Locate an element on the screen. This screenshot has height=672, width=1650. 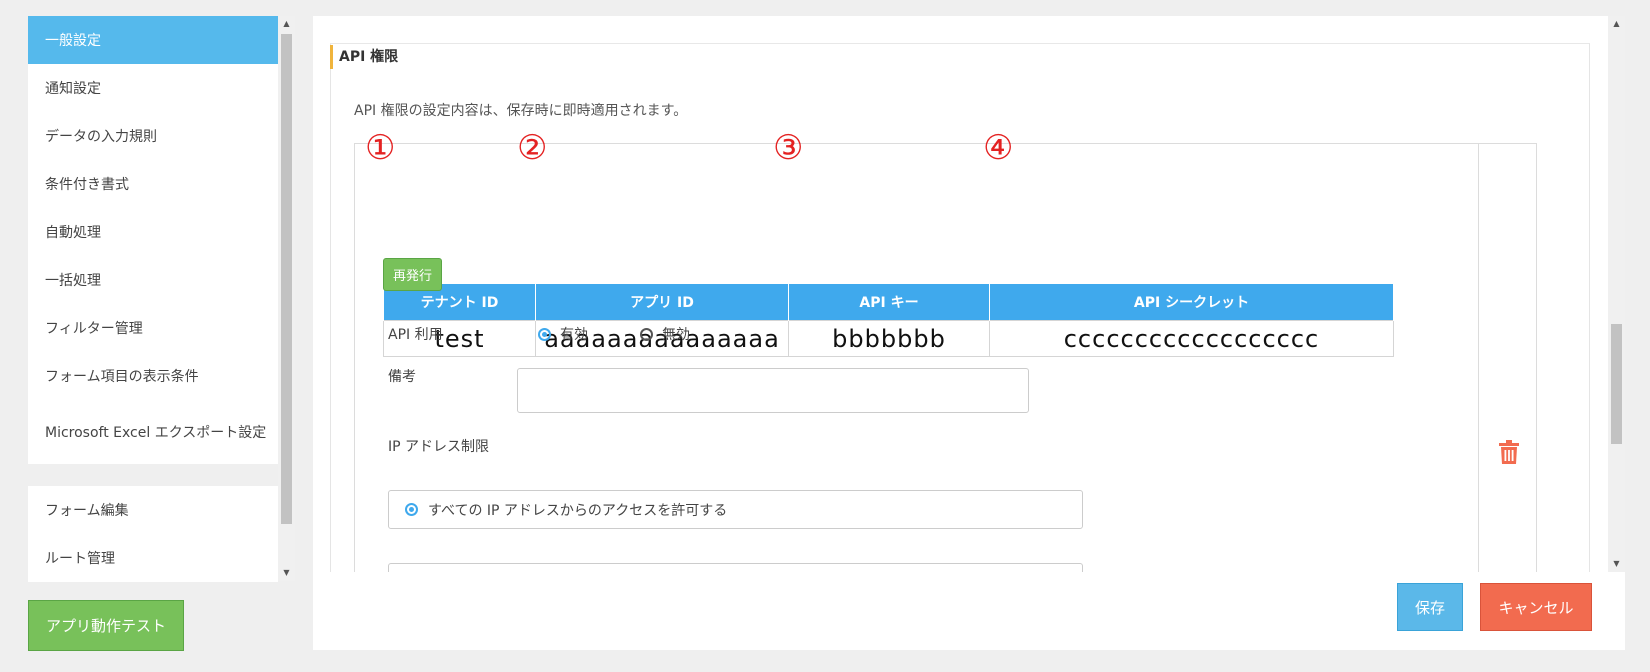
sidebar-item-excel-export: Microsoft Excel エクスポート設定 is located at coordinates (153, 432).